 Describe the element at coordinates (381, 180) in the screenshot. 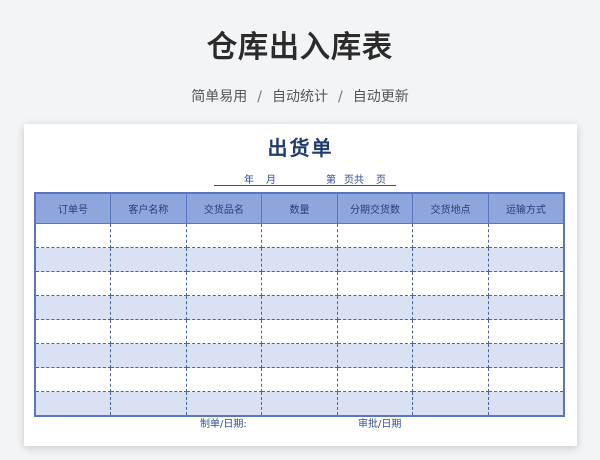

I see `page-suffix-label: 页` at that location.